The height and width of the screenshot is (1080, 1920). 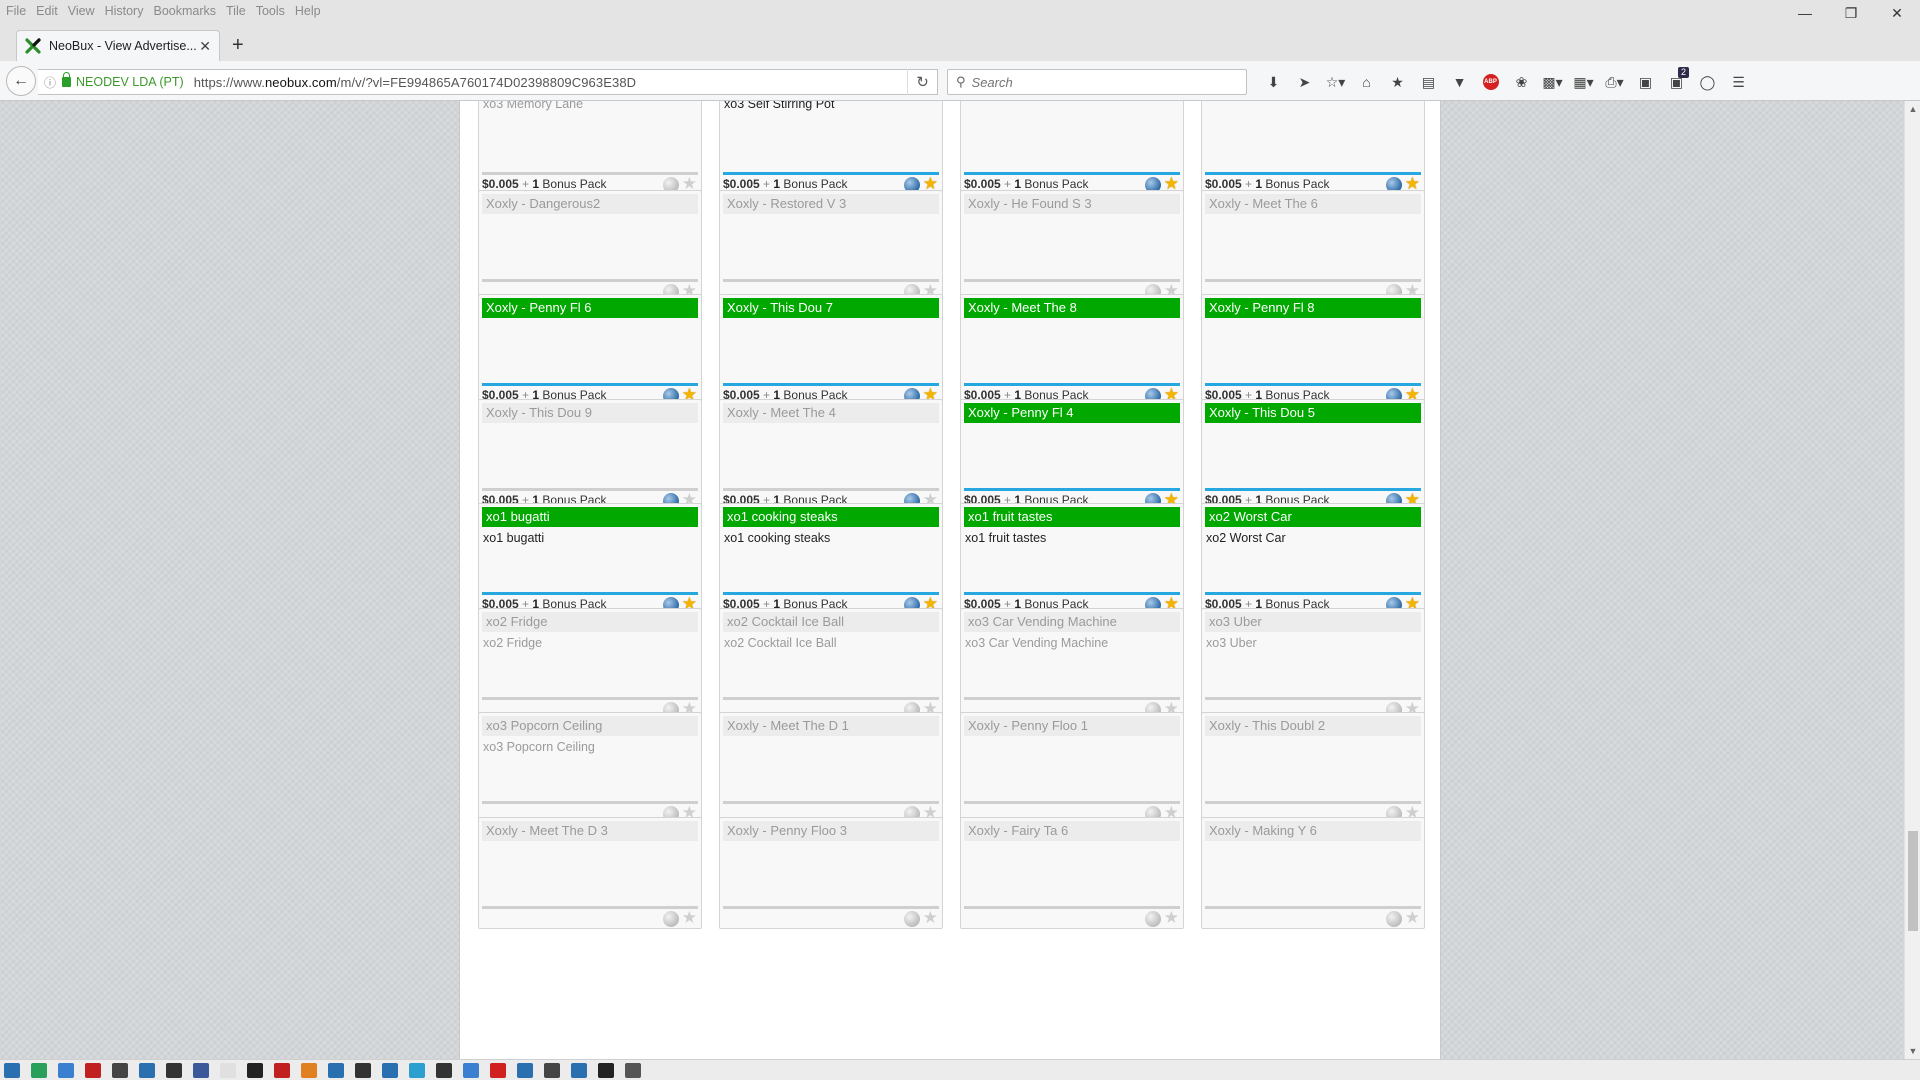 I want to click on globe-icon: ◯, so click(x=1707, y=82).